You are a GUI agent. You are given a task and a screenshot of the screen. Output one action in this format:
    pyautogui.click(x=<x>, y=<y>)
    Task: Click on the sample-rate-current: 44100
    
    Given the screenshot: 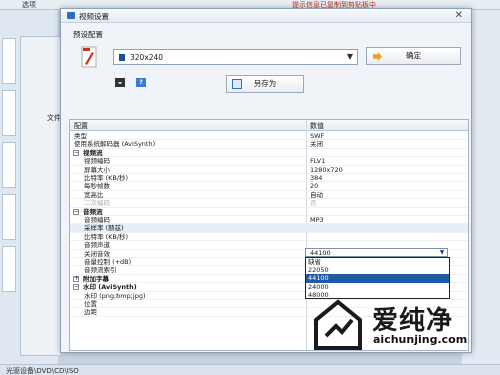 What is the action you would take?
    pyautogui.click(x=320, y=253)
    